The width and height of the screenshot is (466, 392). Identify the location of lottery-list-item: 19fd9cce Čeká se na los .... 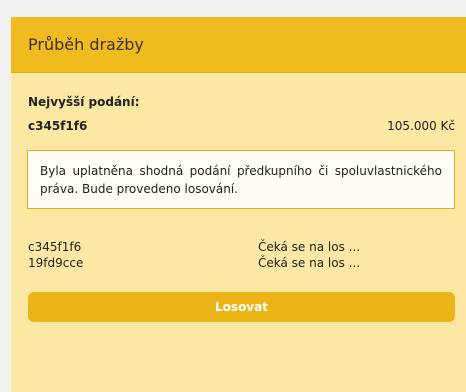
(241, 263).